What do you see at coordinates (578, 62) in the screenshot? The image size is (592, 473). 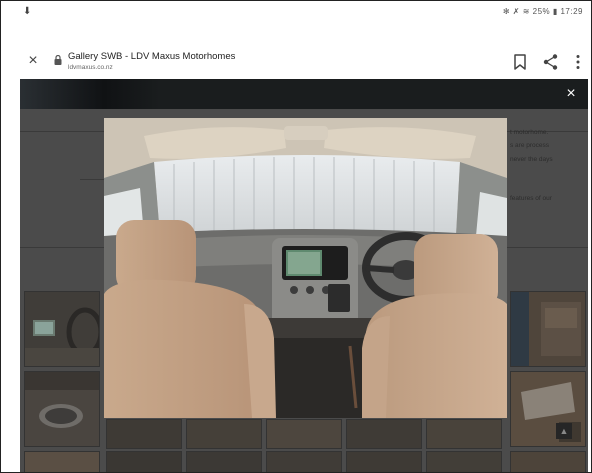 I see `more-vert-icon` at bounding box center [578, 62].